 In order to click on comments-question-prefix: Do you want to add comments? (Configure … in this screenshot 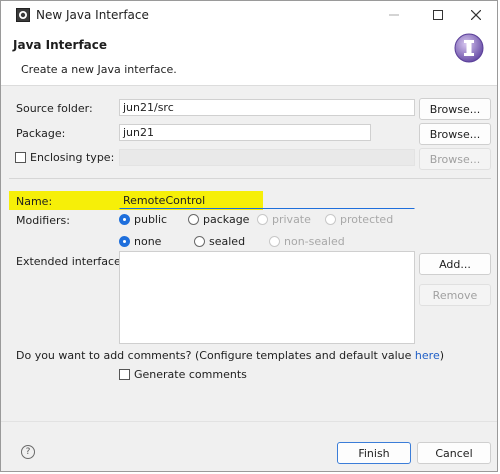, I will do `click(215, 355)`.